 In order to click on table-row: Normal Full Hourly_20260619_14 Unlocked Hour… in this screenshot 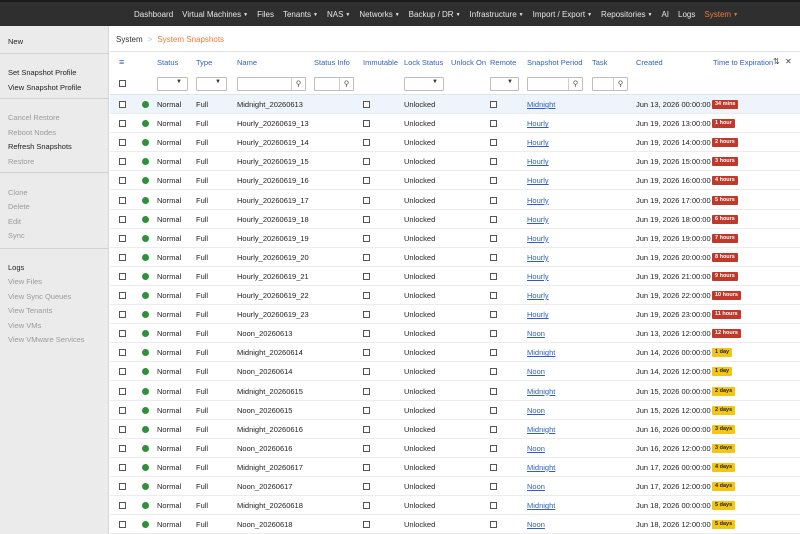, I will do `click(455, 143)`.